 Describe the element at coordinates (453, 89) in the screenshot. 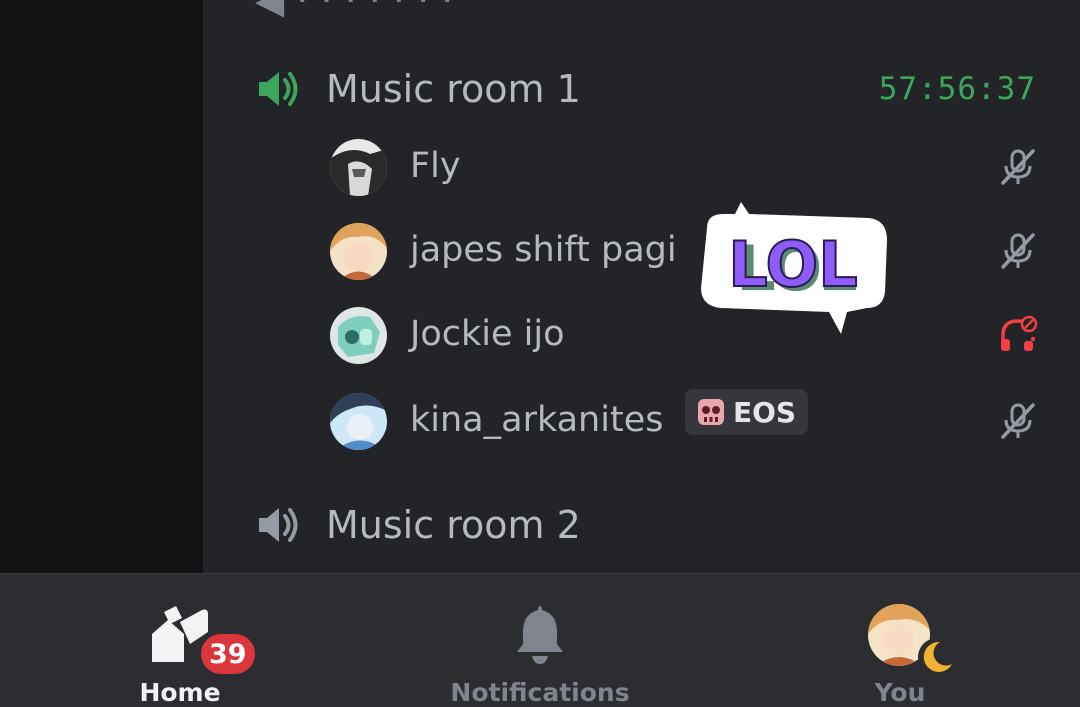

I see `channel-name: Music room 1` at that location.